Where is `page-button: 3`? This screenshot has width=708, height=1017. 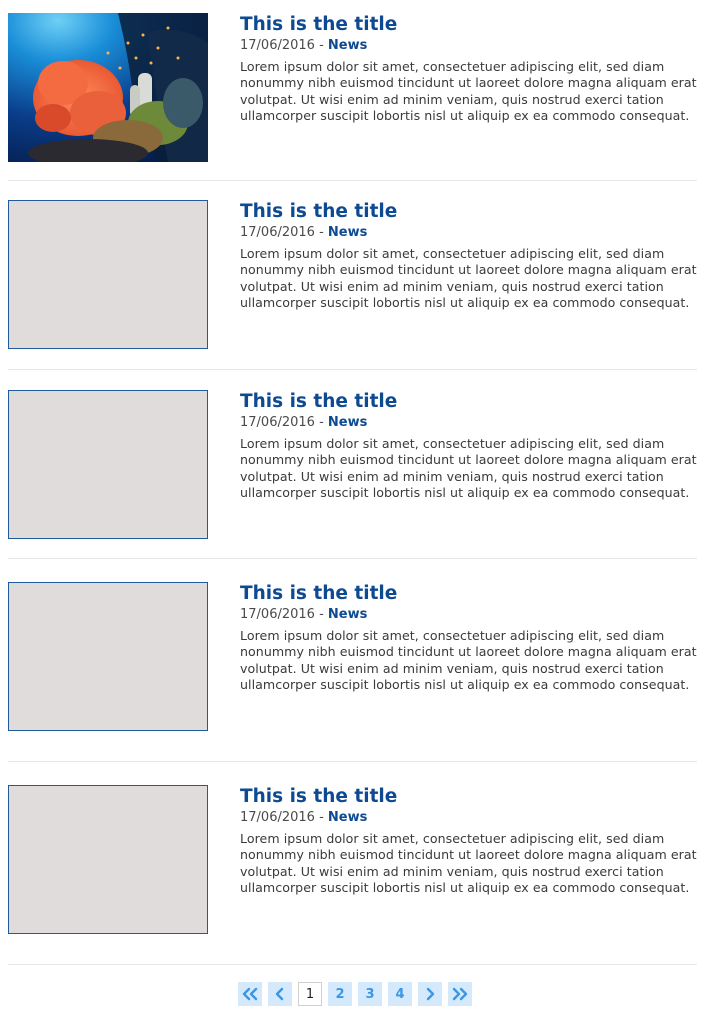
page-button: 3 is located at coordinates (370, 994).